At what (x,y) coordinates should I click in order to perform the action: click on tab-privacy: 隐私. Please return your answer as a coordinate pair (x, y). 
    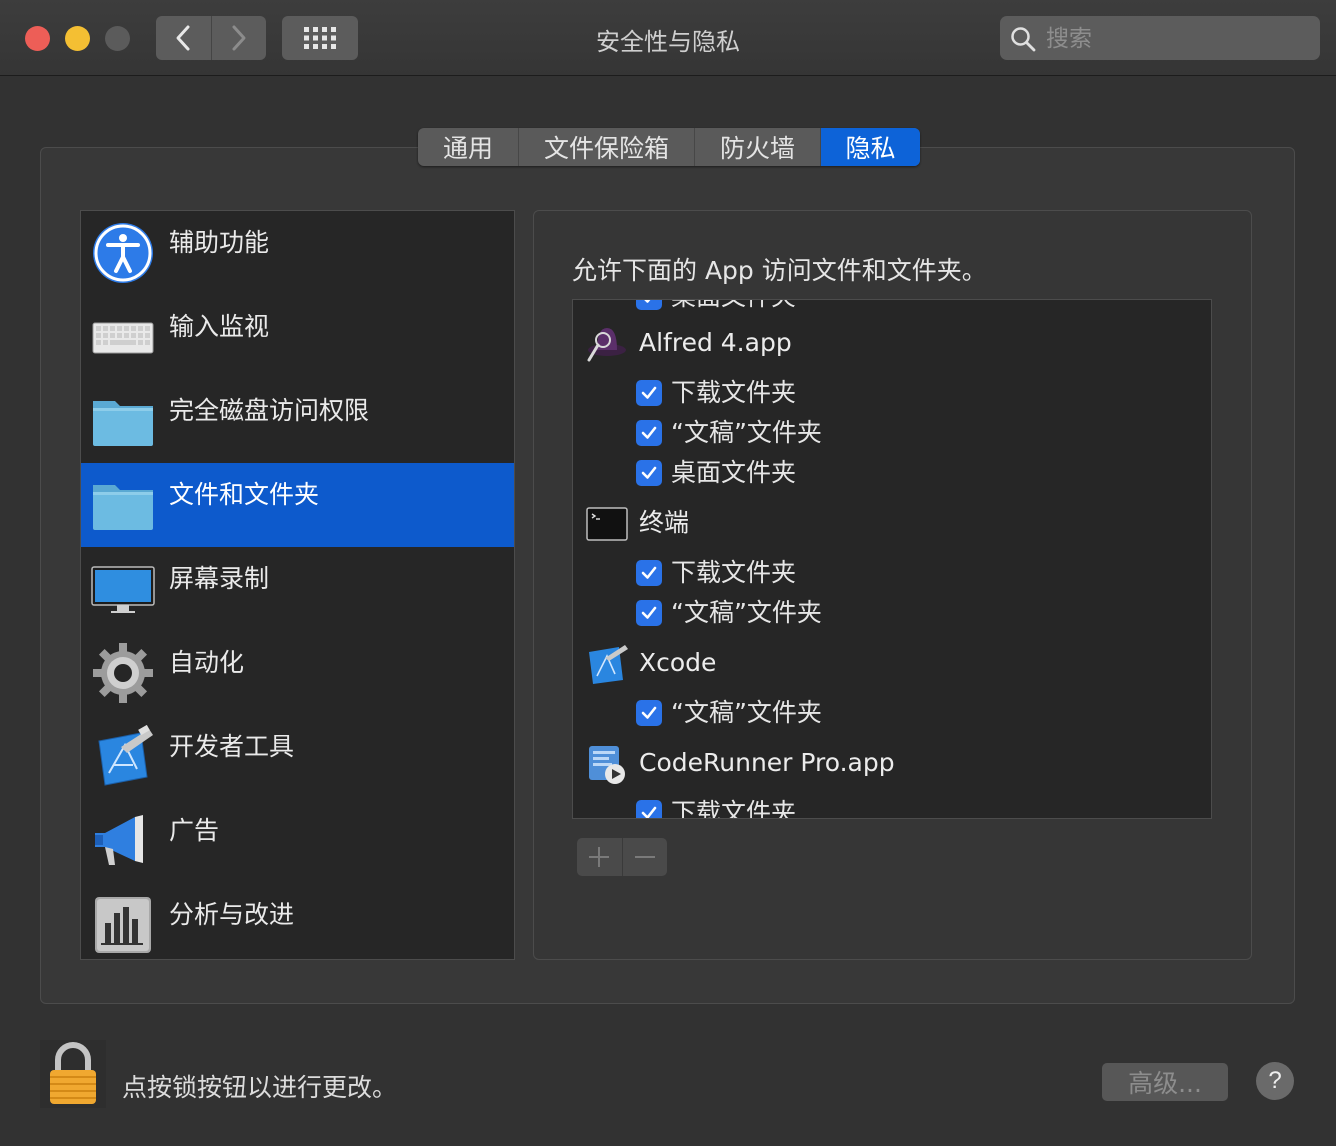
    Looking at the image, I should click on (870, 147).